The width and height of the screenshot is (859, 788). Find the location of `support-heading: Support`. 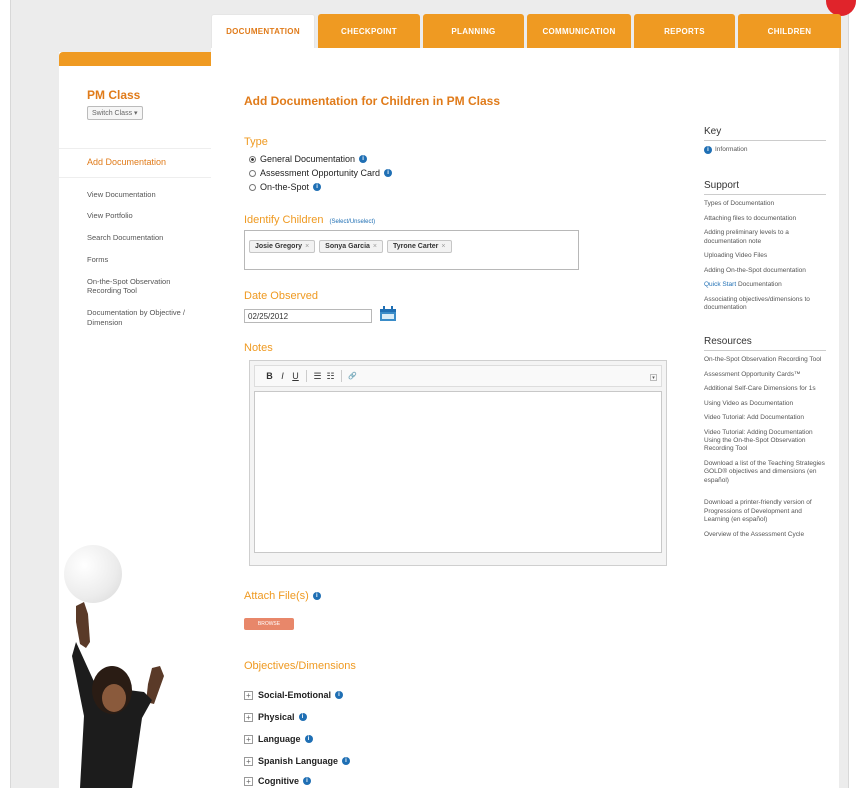

support-heading: Support is located at coordinates (765, 188).